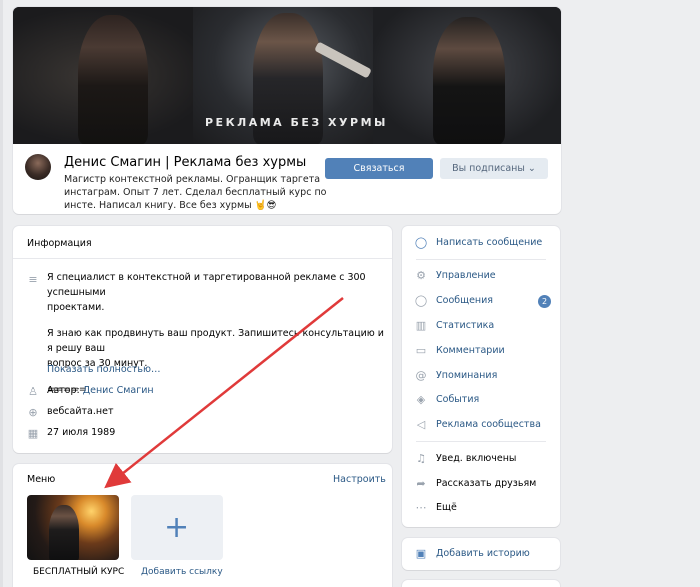 The width and height of the screenshot is (700, 587). I want to click on annotation-arrow, so click(224, 393).